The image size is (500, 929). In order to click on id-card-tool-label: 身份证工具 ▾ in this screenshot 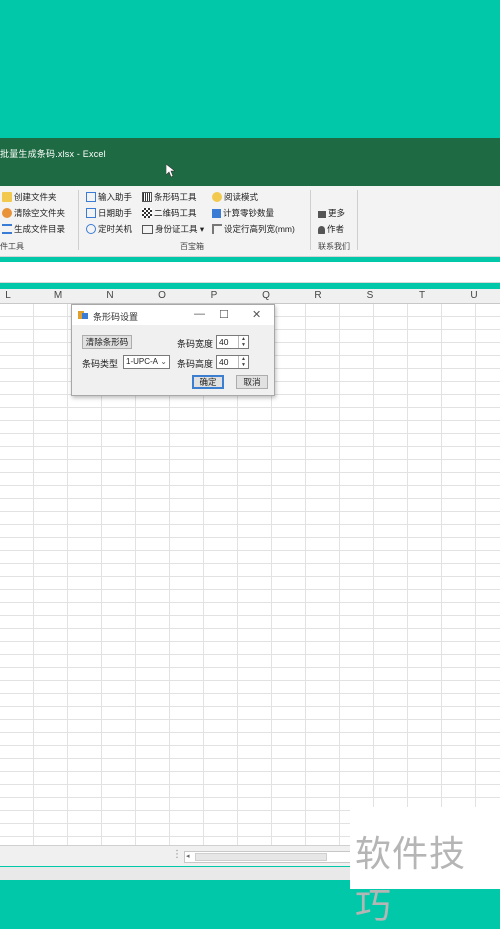, I will do `click(180, 229)`.